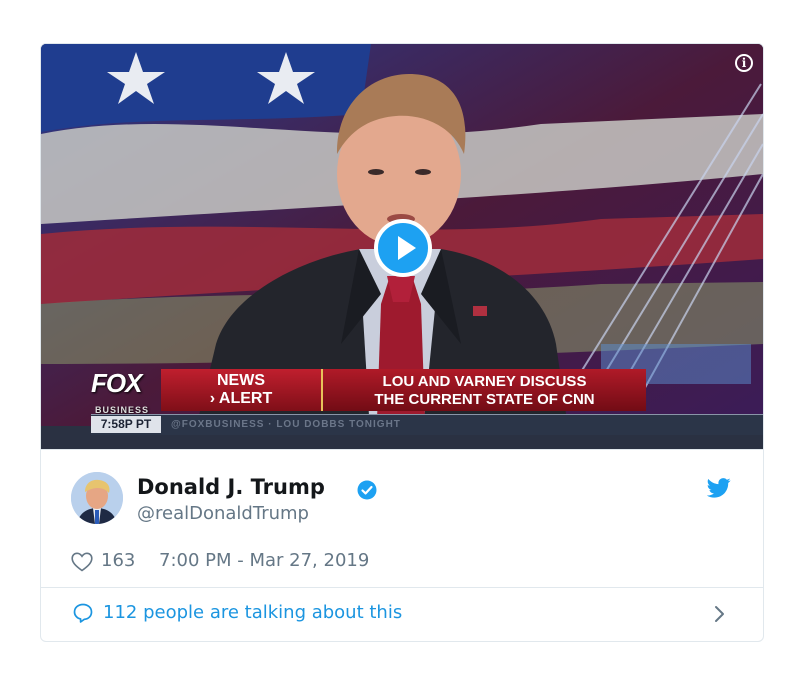 This screenshot has width=800, height=677. Describe the element at coordinates (252, 612) in the screenshot. I see `talking-about-this-text: 112 people are talking about this` at that location.